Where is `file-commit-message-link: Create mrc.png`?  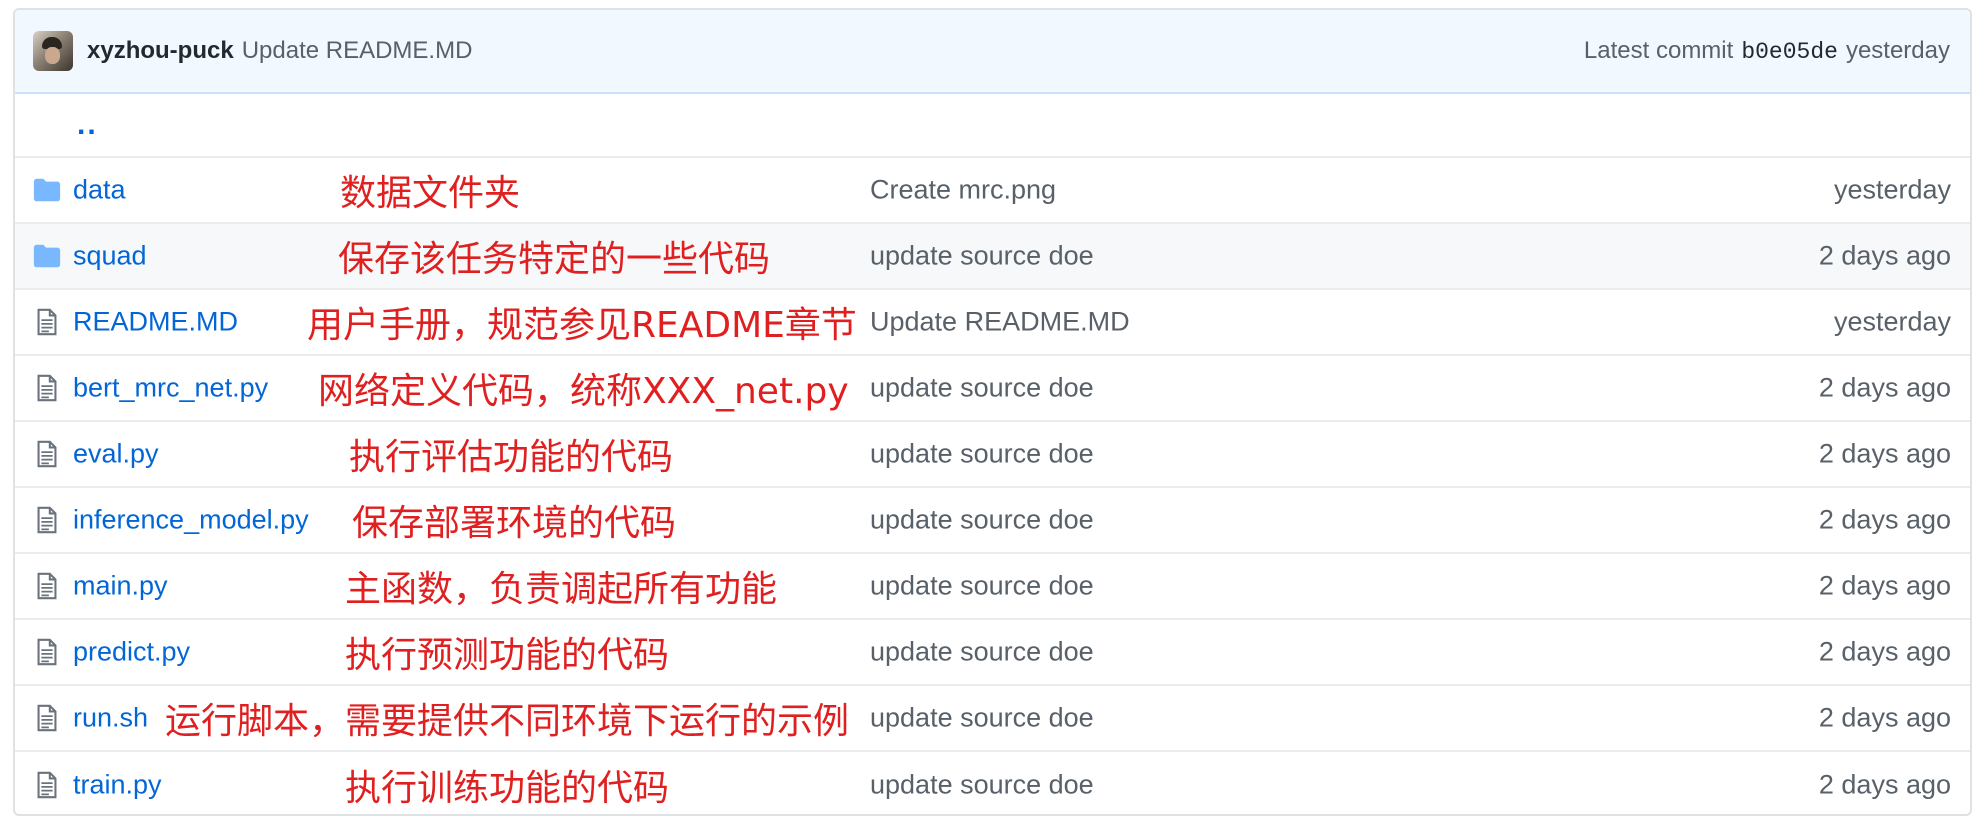 file-commit-message-link: Create mrc.png is located at coordinates (963, 190).